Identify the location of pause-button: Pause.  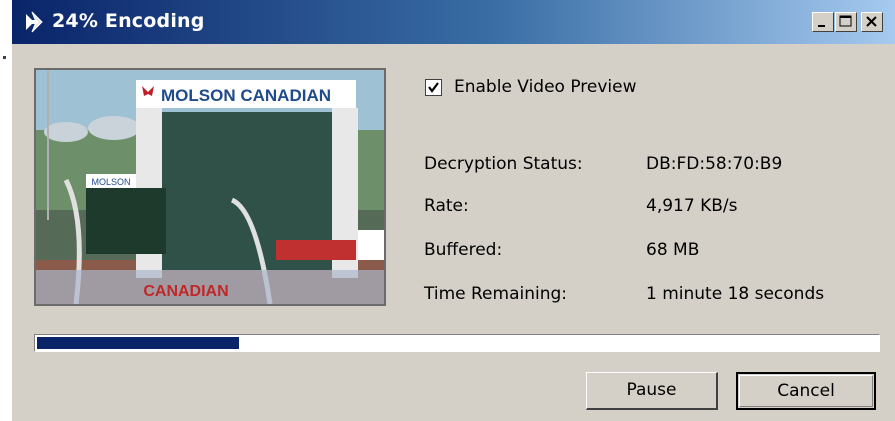
(652, 391).